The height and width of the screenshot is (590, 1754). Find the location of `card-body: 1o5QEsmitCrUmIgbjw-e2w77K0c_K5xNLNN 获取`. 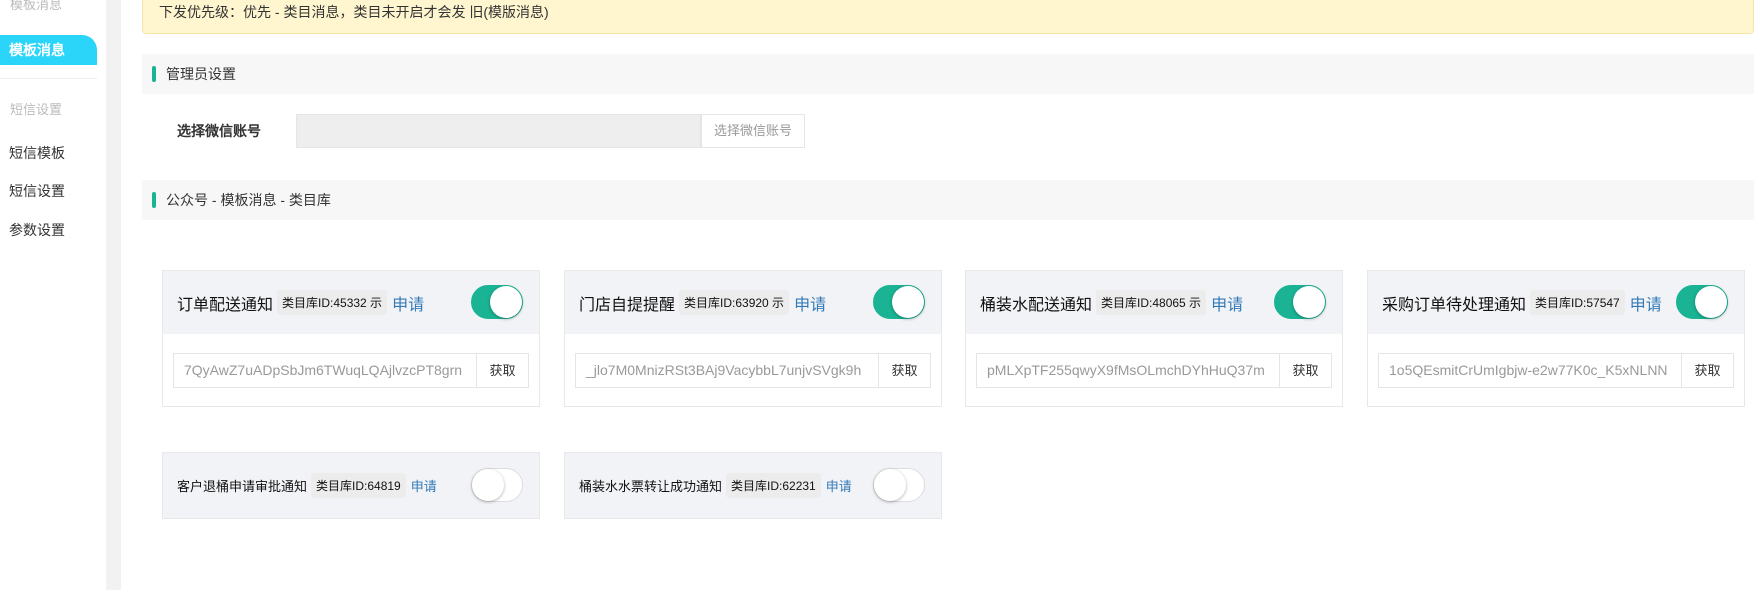

card-body: 1o5QEsmitCrUmIgbjw-e2w77K0c_K5xNLNN 获取 is located at coordinates (1556, 370).